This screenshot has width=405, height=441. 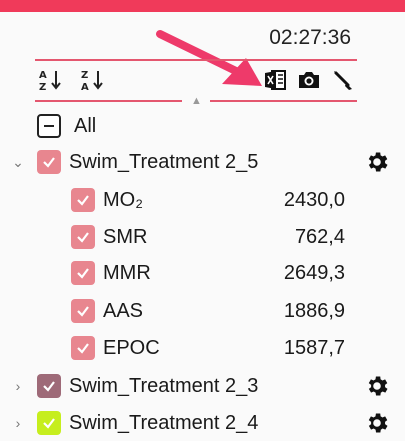 I want to click on group-label: Swim_Treatment 2_4, so click(x=164, y=422).